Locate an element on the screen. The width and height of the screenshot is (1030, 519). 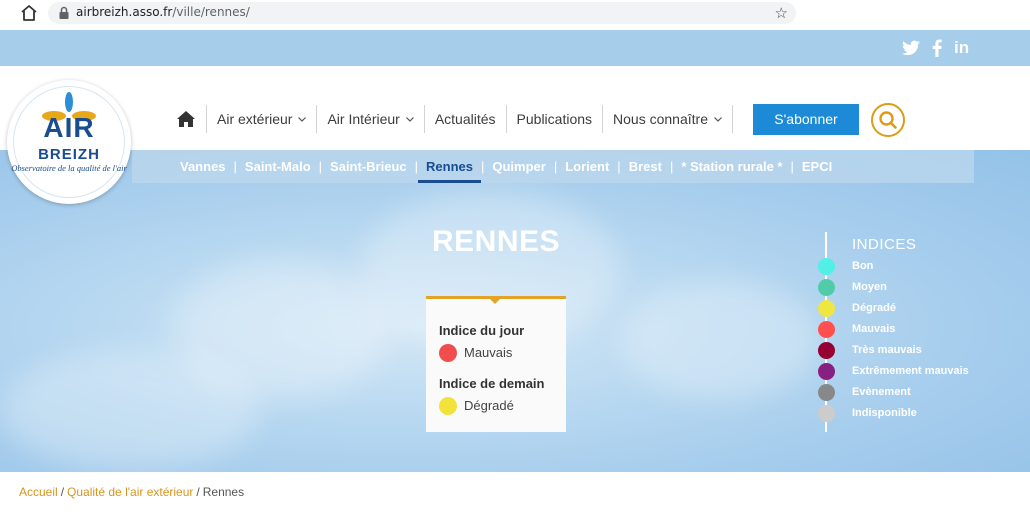
legend-label: Dégradé is located at coordinates (874, 308).